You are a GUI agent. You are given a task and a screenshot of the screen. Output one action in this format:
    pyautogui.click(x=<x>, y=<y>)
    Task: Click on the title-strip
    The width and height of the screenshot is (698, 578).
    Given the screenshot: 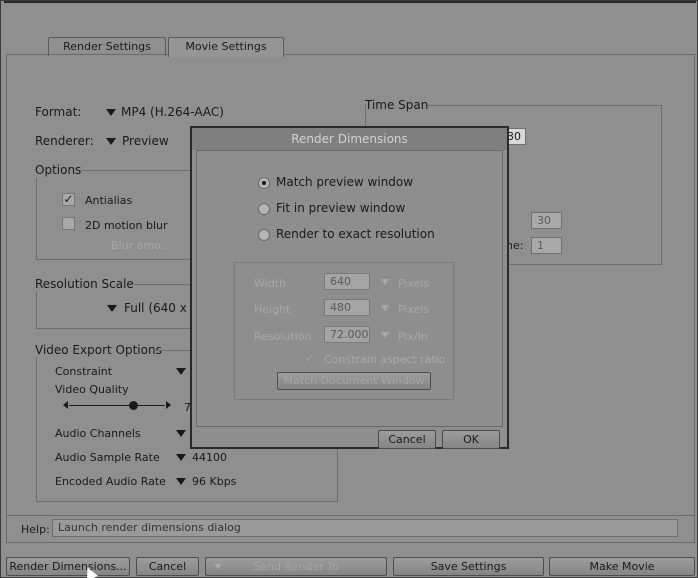 What is the action you would take?
    pyautogui.click(x=350, y=2)
    